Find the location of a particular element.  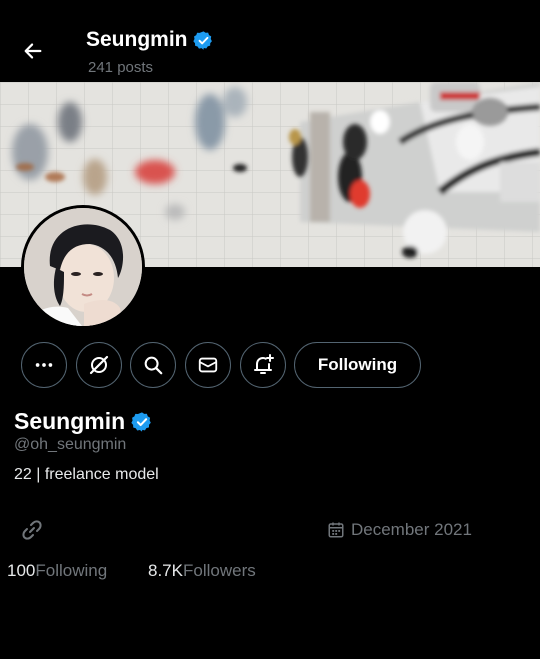

back-button is located at coordinates (33, 51).